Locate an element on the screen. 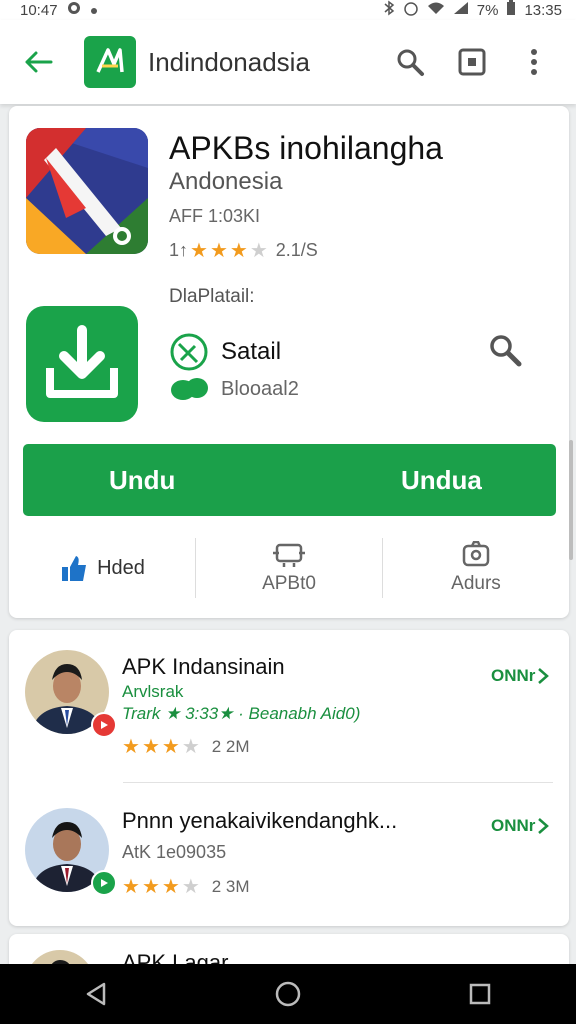 The width and height of the screenshot is (576, 1024). signal-icon is located at coordinates (461, 10).